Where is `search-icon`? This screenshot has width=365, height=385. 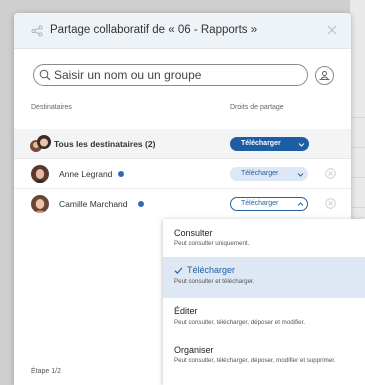 search-icon is located at coordinates (45, 75).